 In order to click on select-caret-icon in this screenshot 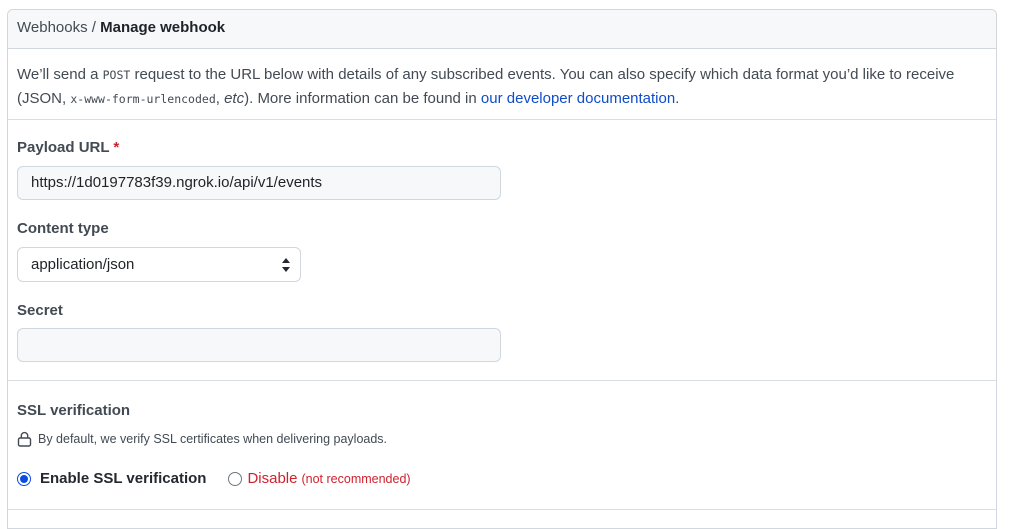, I will do `click(286, 265)`.